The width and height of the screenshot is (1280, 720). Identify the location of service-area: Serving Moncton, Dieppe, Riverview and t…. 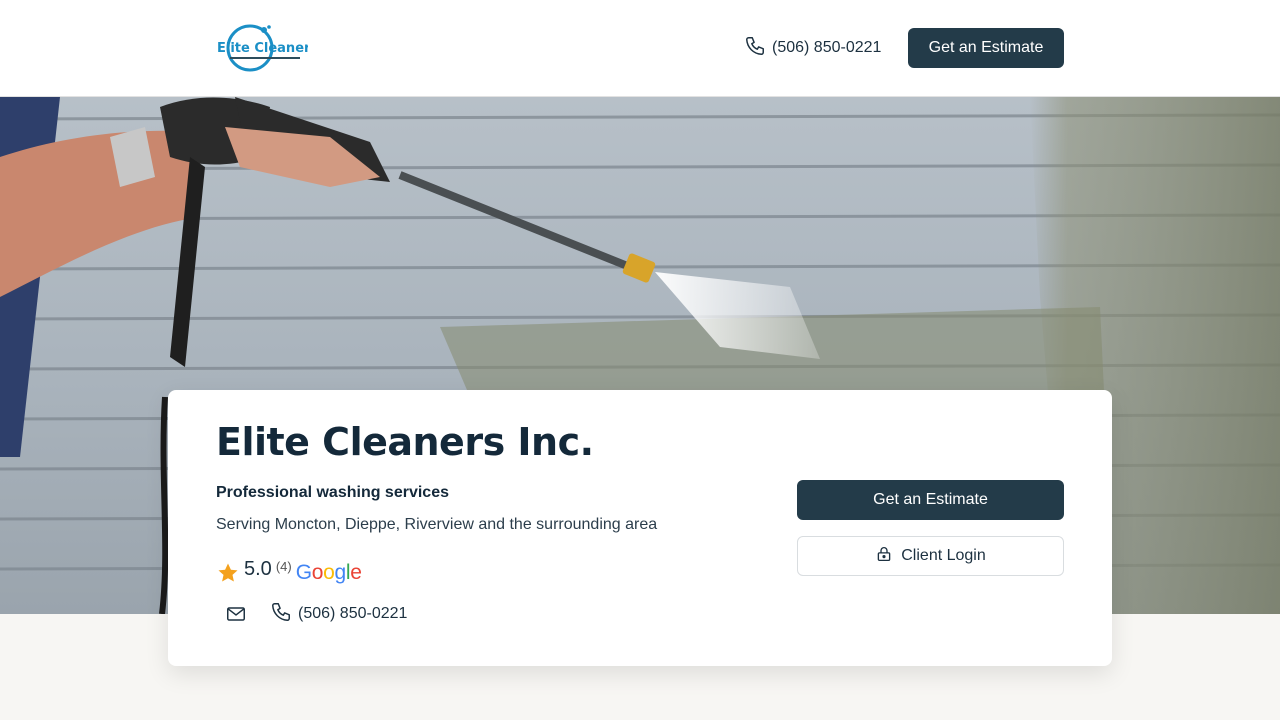
(437, 524).